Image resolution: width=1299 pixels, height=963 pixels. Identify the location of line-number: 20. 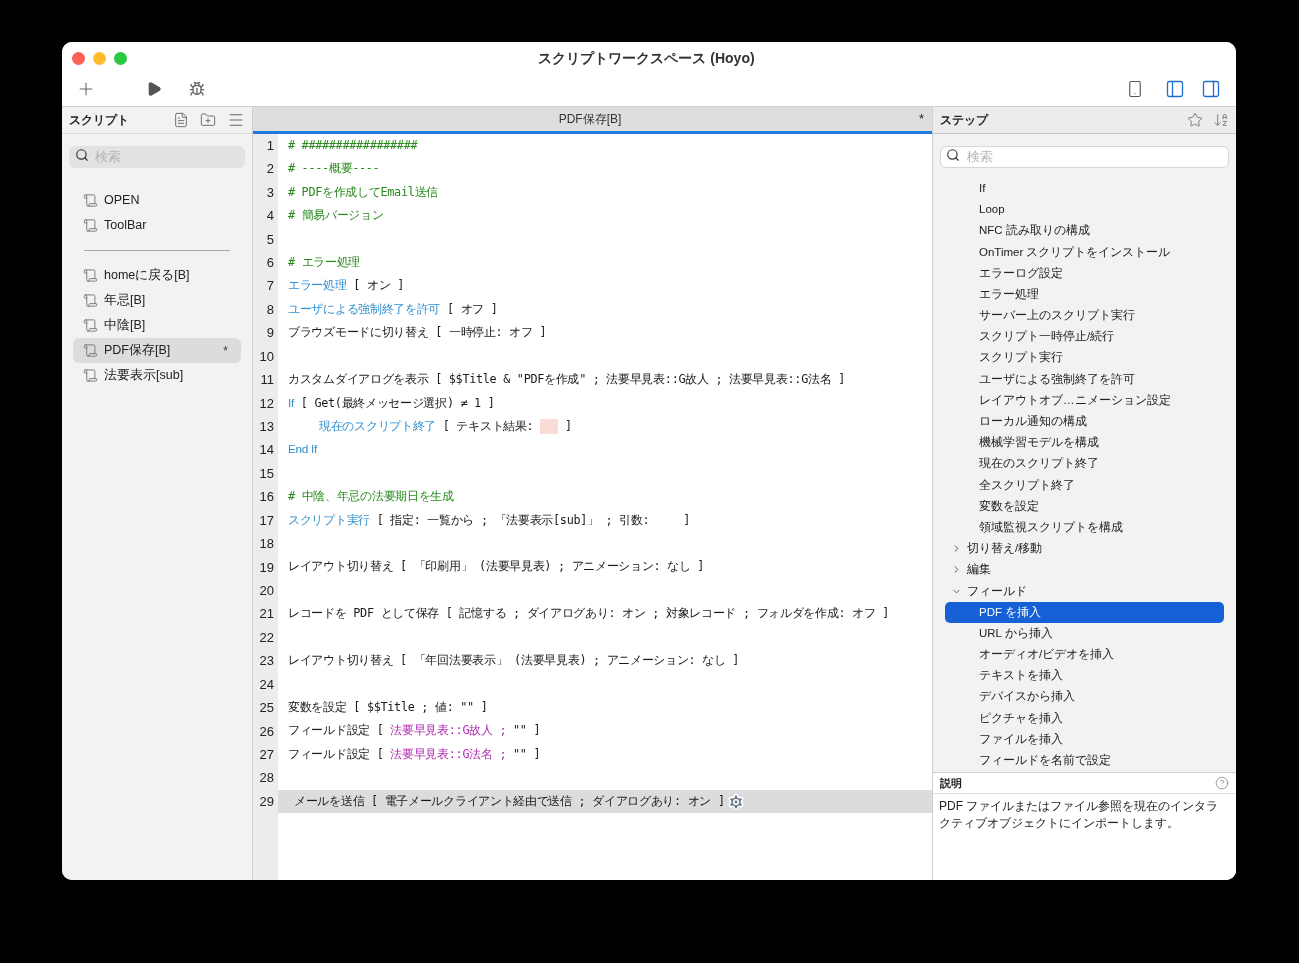
(266, 590).